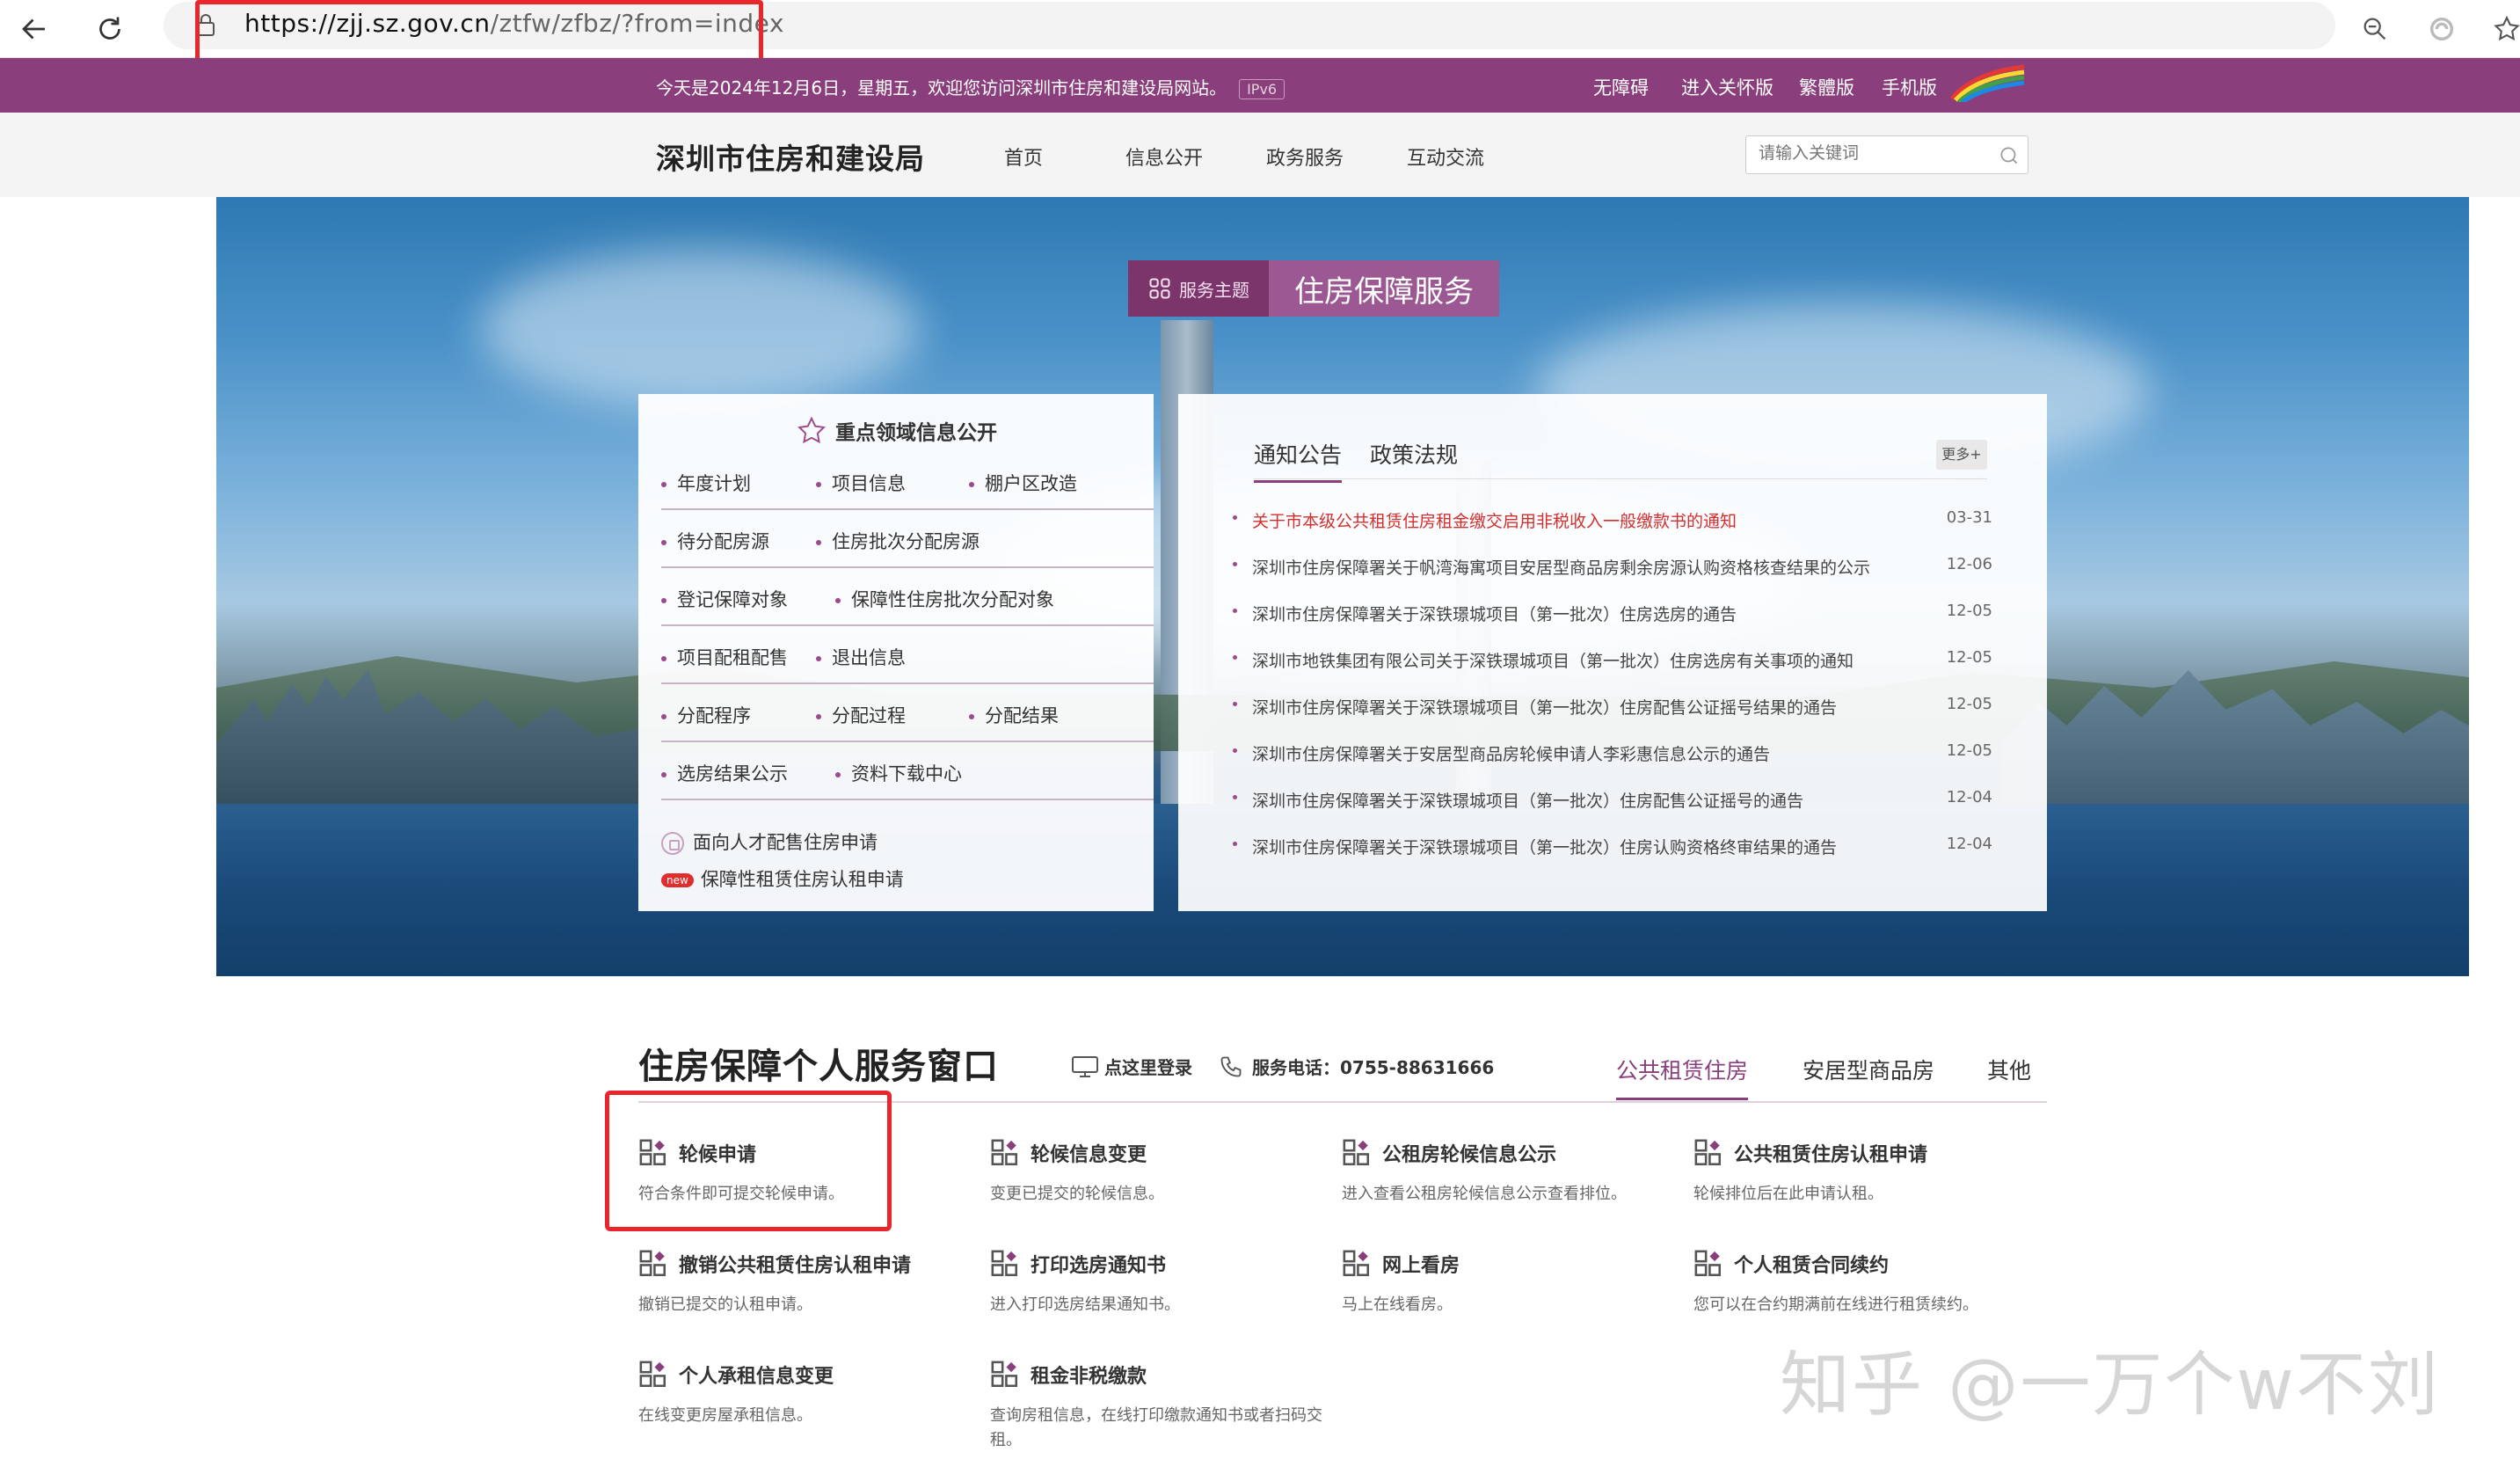 This screenshot has width=2520, height=1474. What do you see at coordinates (898, 541) in the screenshot?
I see `link-batch-housing: 住房批次分配房源` at bounding box center [898, 541].